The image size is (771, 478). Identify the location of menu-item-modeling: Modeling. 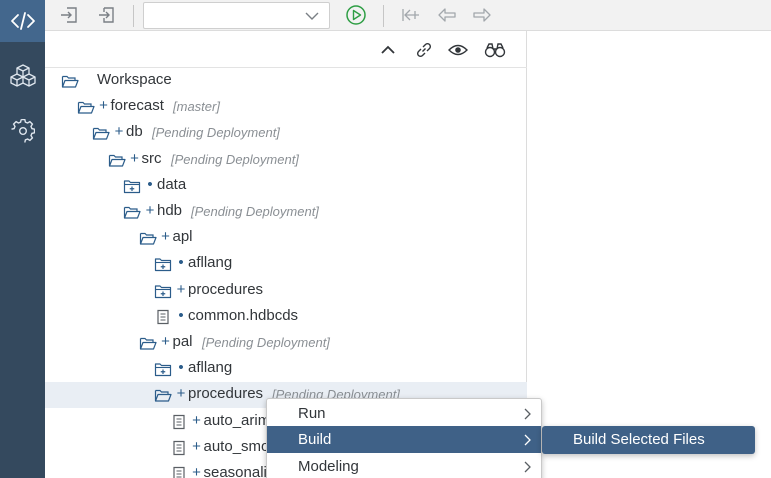
(404, 465).